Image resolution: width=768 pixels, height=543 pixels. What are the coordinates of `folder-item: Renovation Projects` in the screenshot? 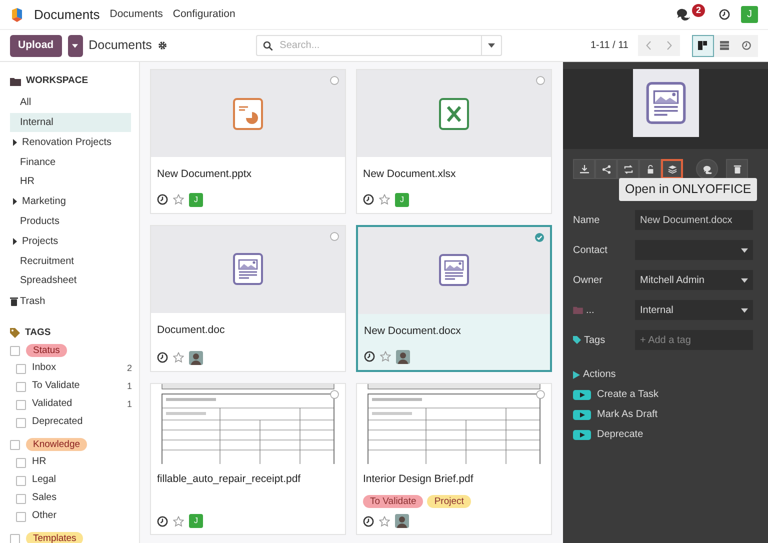 It's located at (70, 142).